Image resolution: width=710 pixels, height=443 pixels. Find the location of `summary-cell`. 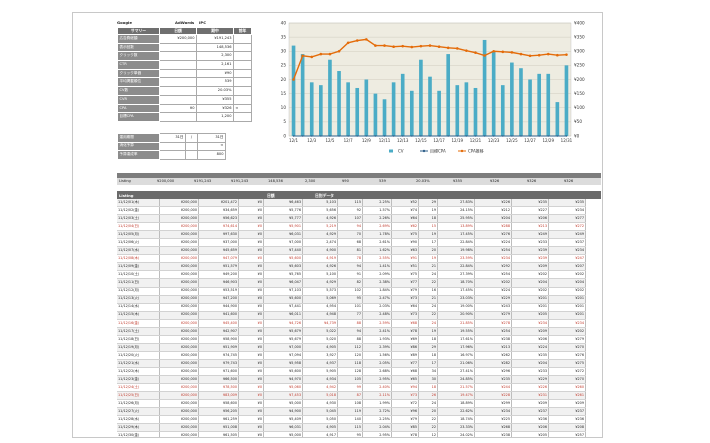

summary-cell is located at coordinates (242, 117).